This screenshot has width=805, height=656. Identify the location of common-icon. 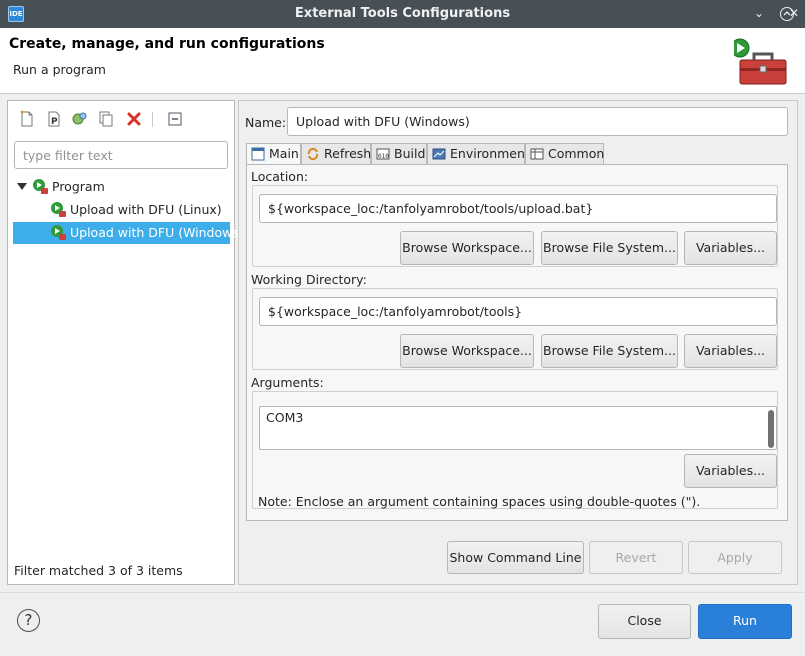
(537, 154).